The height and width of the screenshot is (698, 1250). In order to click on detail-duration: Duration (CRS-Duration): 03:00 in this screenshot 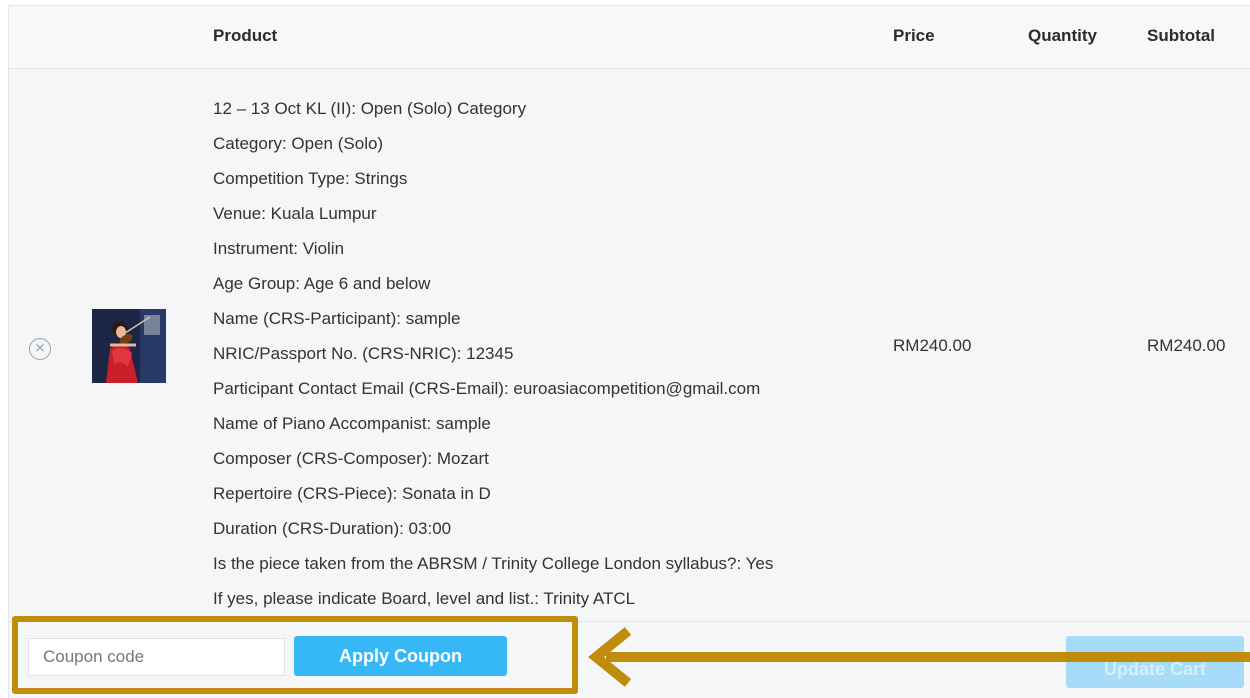, I will do `click(332, 528)`.